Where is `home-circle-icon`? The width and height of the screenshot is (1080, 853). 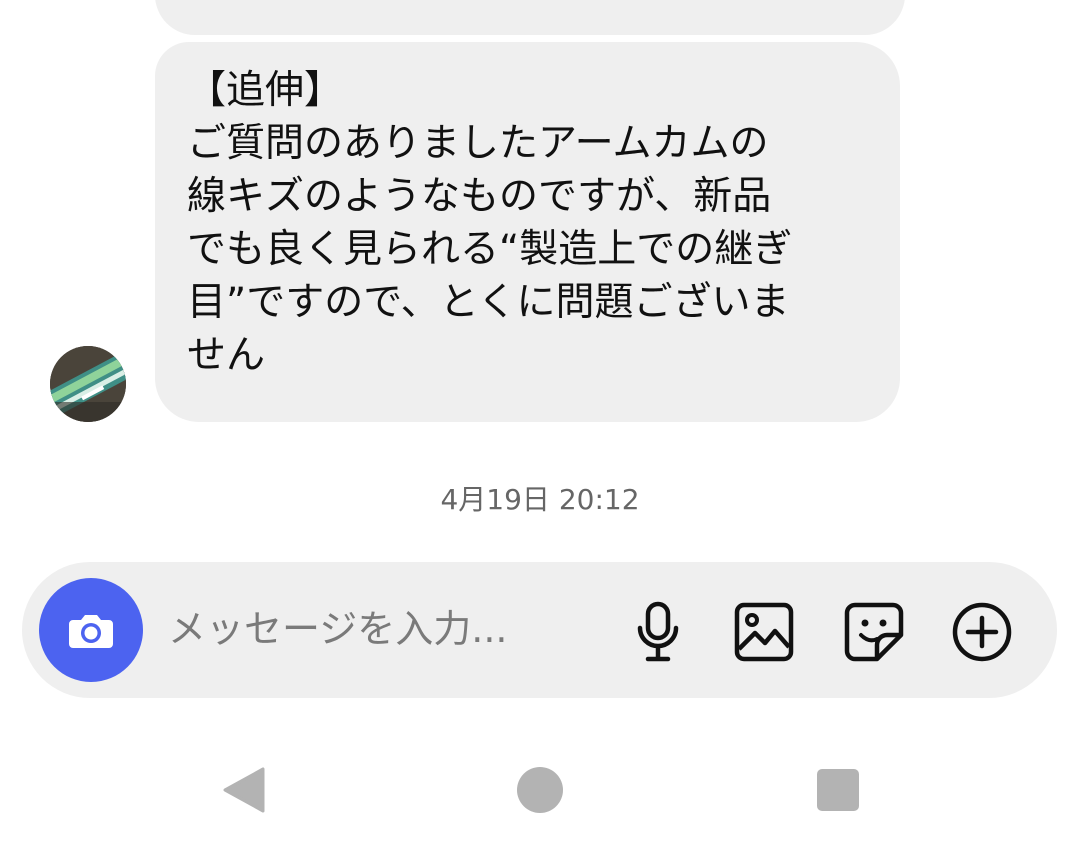
home-circle-icon is located at coordinates (540, 790).